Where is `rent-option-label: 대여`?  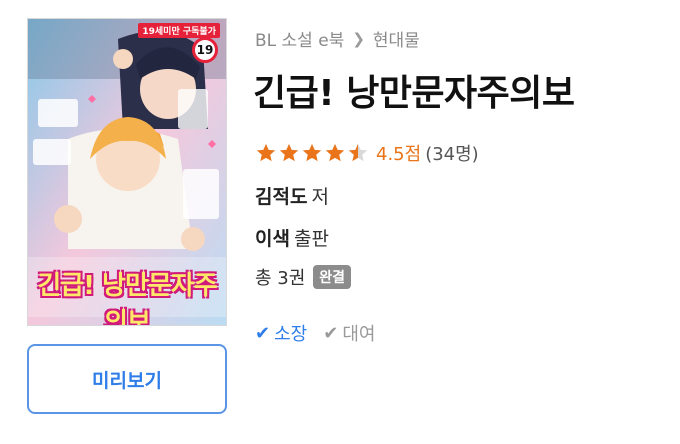 rent-option-label: 대여 is located at coordinates (359, 334).